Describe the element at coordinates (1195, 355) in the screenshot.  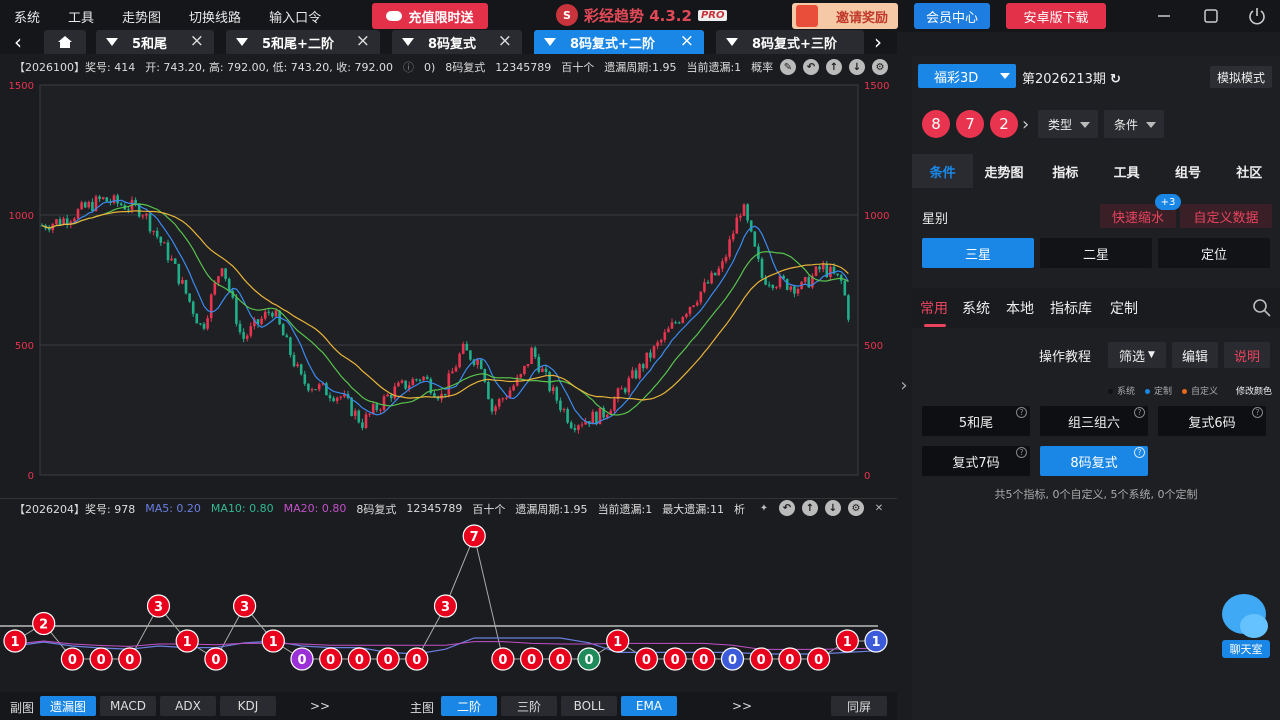
I see `edit-button: 编辑` at that location.